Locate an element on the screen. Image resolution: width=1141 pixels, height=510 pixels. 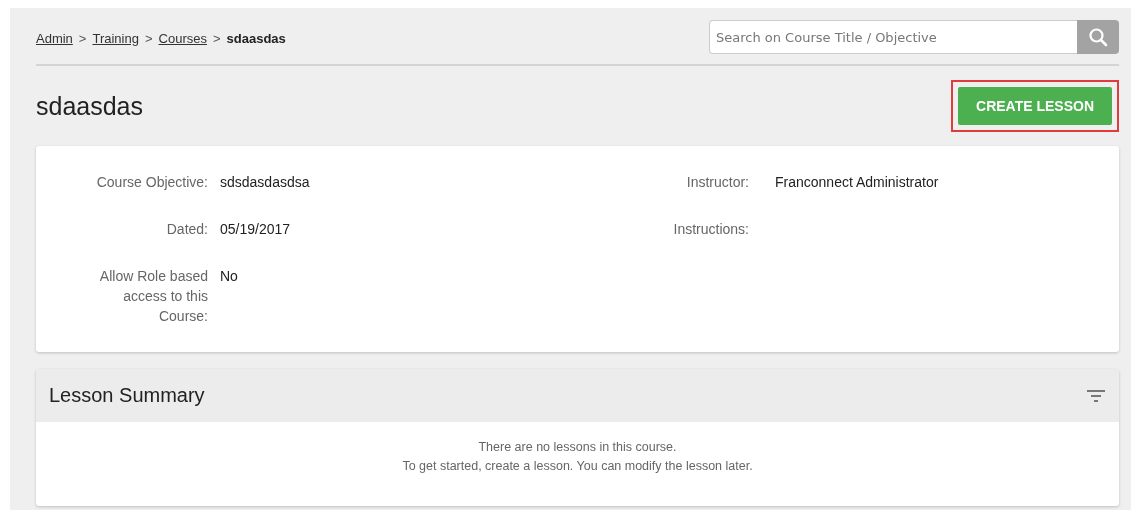
section-title: Lesson Summary is located at coordinates (127, 395).